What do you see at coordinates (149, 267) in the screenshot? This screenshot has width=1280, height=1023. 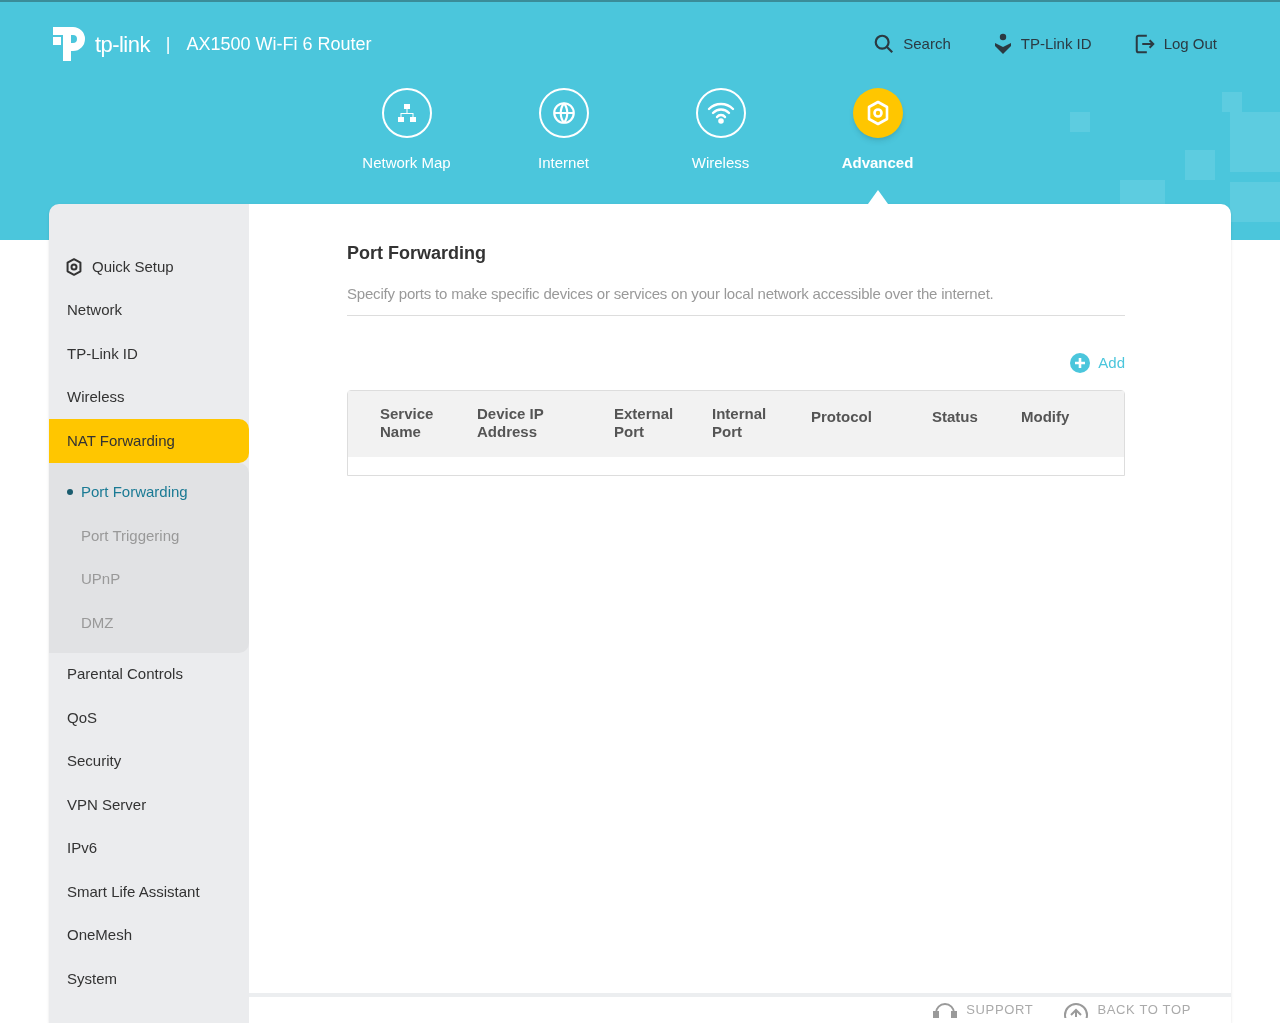 I see `sidebar-item: Quick Setup` at bounding box center [149, 267].